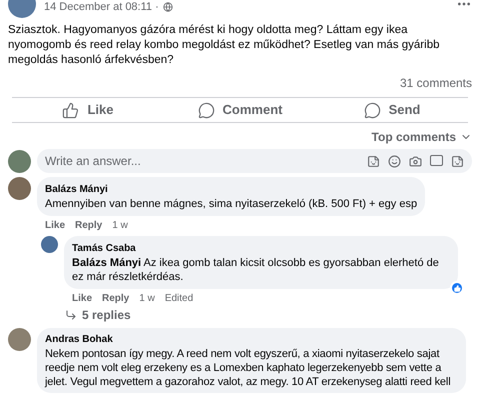  What do you see at coordinates (98, 315) in the screenshot?
I see `view-replies-link: 5 replies` at bounding box center [98, 315].